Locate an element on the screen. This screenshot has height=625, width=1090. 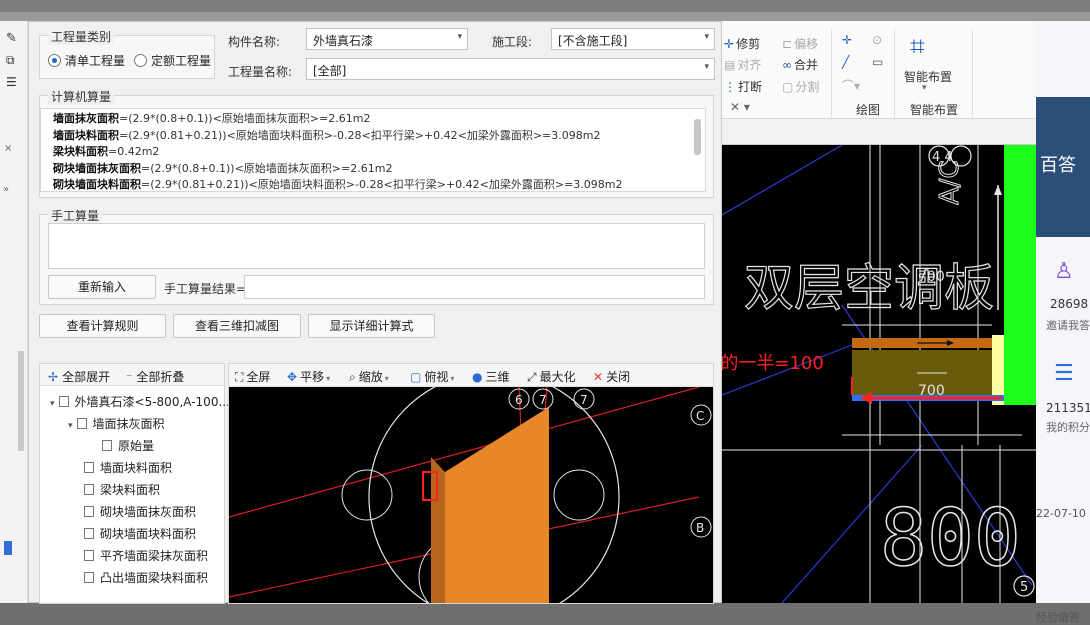
show-detail-button: 显示详细计算式 is located at coordinates (371, 326).